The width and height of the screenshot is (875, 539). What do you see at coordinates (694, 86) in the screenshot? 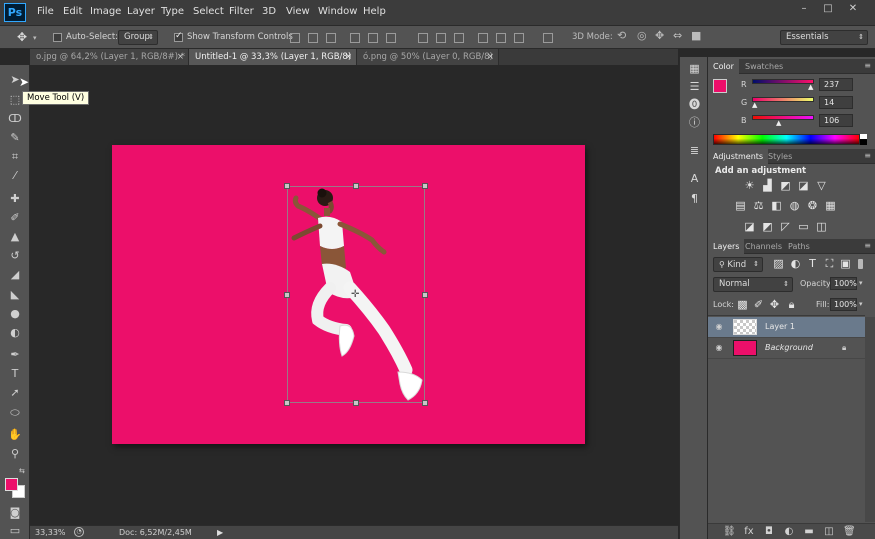
I see `properties-icon: ☰` at bounding box center [694, 86].